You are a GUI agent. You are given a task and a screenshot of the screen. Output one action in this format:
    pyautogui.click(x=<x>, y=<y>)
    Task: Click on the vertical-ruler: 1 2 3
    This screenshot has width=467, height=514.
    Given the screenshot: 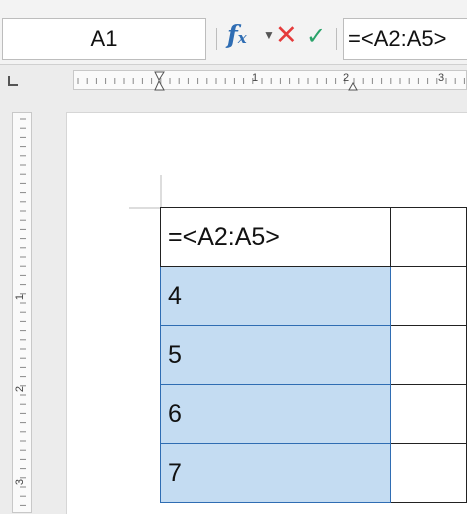 What is the action you would take?
    pyautogui.click(x=22, y=312)
    